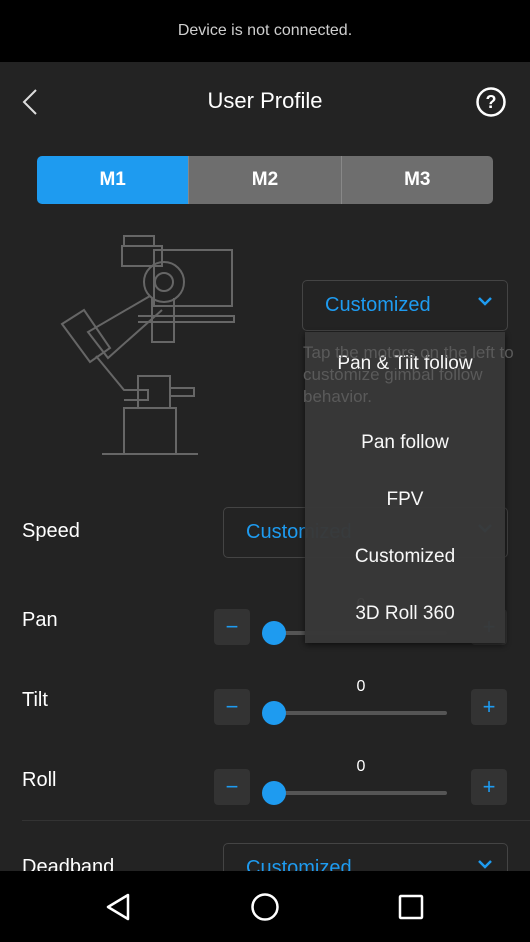  I want to click on gimbal-illustration, so click(148, 344).